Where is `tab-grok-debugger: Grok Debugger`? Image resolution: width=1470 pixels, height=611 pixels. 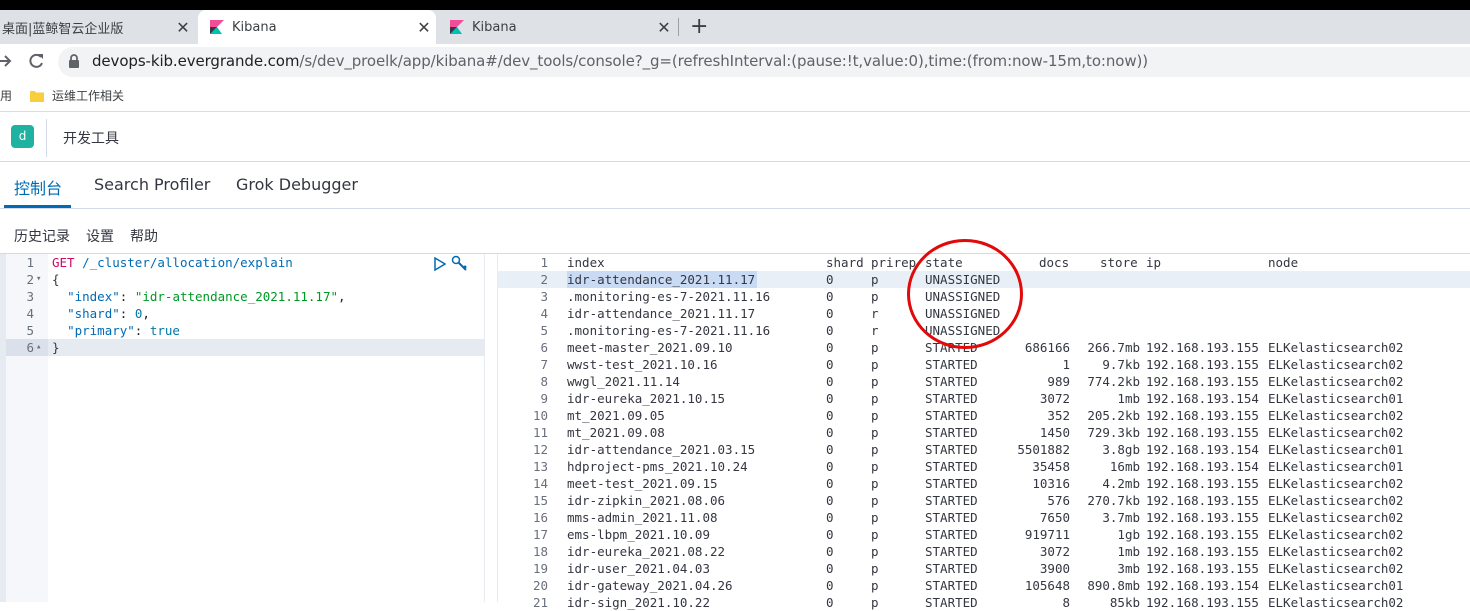 tab-grok-debugger: Grok Debugger is located at coordinates (297, 184).